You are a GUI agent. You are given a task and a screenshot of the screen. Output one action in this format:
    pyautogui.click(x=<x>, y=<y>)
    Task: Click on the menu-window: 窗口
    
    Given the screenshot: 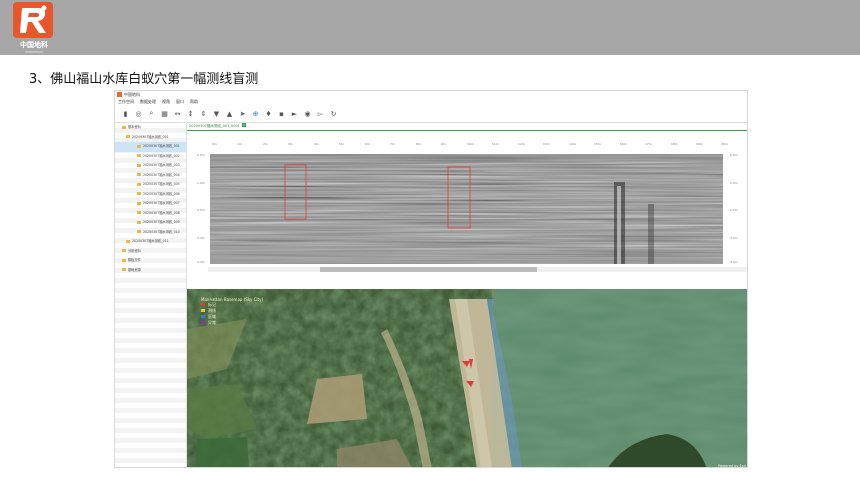 What is the action you would take?
    pyautogui.click(x=180, y=101)
    